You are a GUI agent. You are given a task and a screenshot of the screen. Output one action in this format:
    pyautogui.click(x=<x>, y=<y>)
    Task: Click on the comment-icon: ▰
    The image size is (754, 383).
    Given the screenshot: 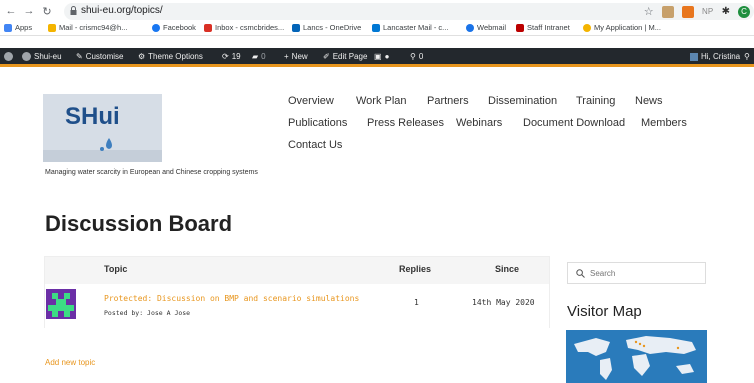 What is the action you would take?
    pyautogui.click(x=255, y=56)
    